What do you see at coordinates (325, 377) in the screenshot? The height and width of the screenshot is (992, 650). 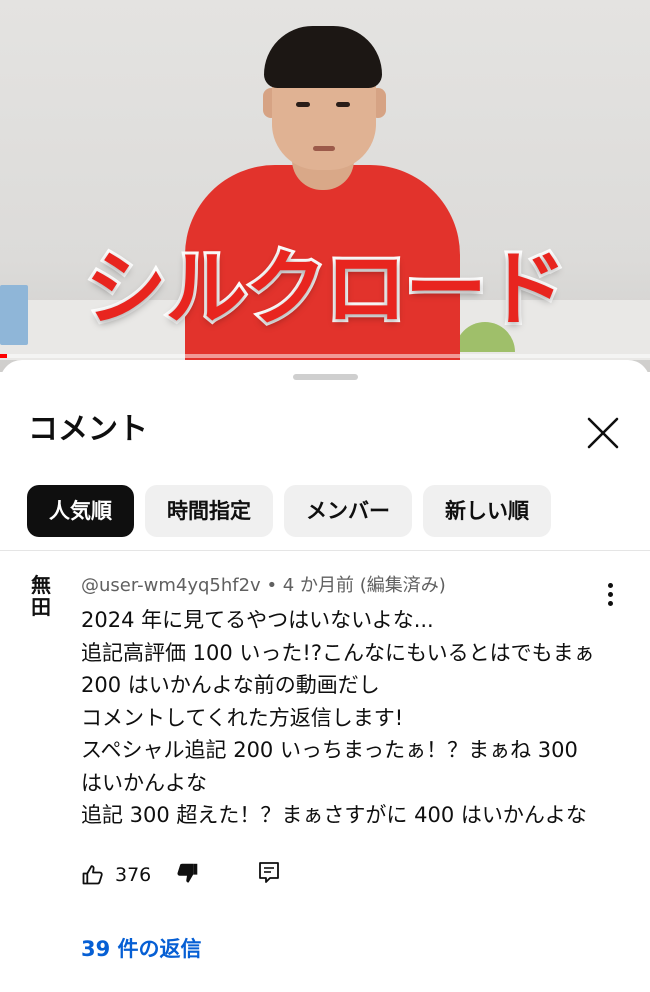 I see `drag-handle` at bounding box center [325, 377].